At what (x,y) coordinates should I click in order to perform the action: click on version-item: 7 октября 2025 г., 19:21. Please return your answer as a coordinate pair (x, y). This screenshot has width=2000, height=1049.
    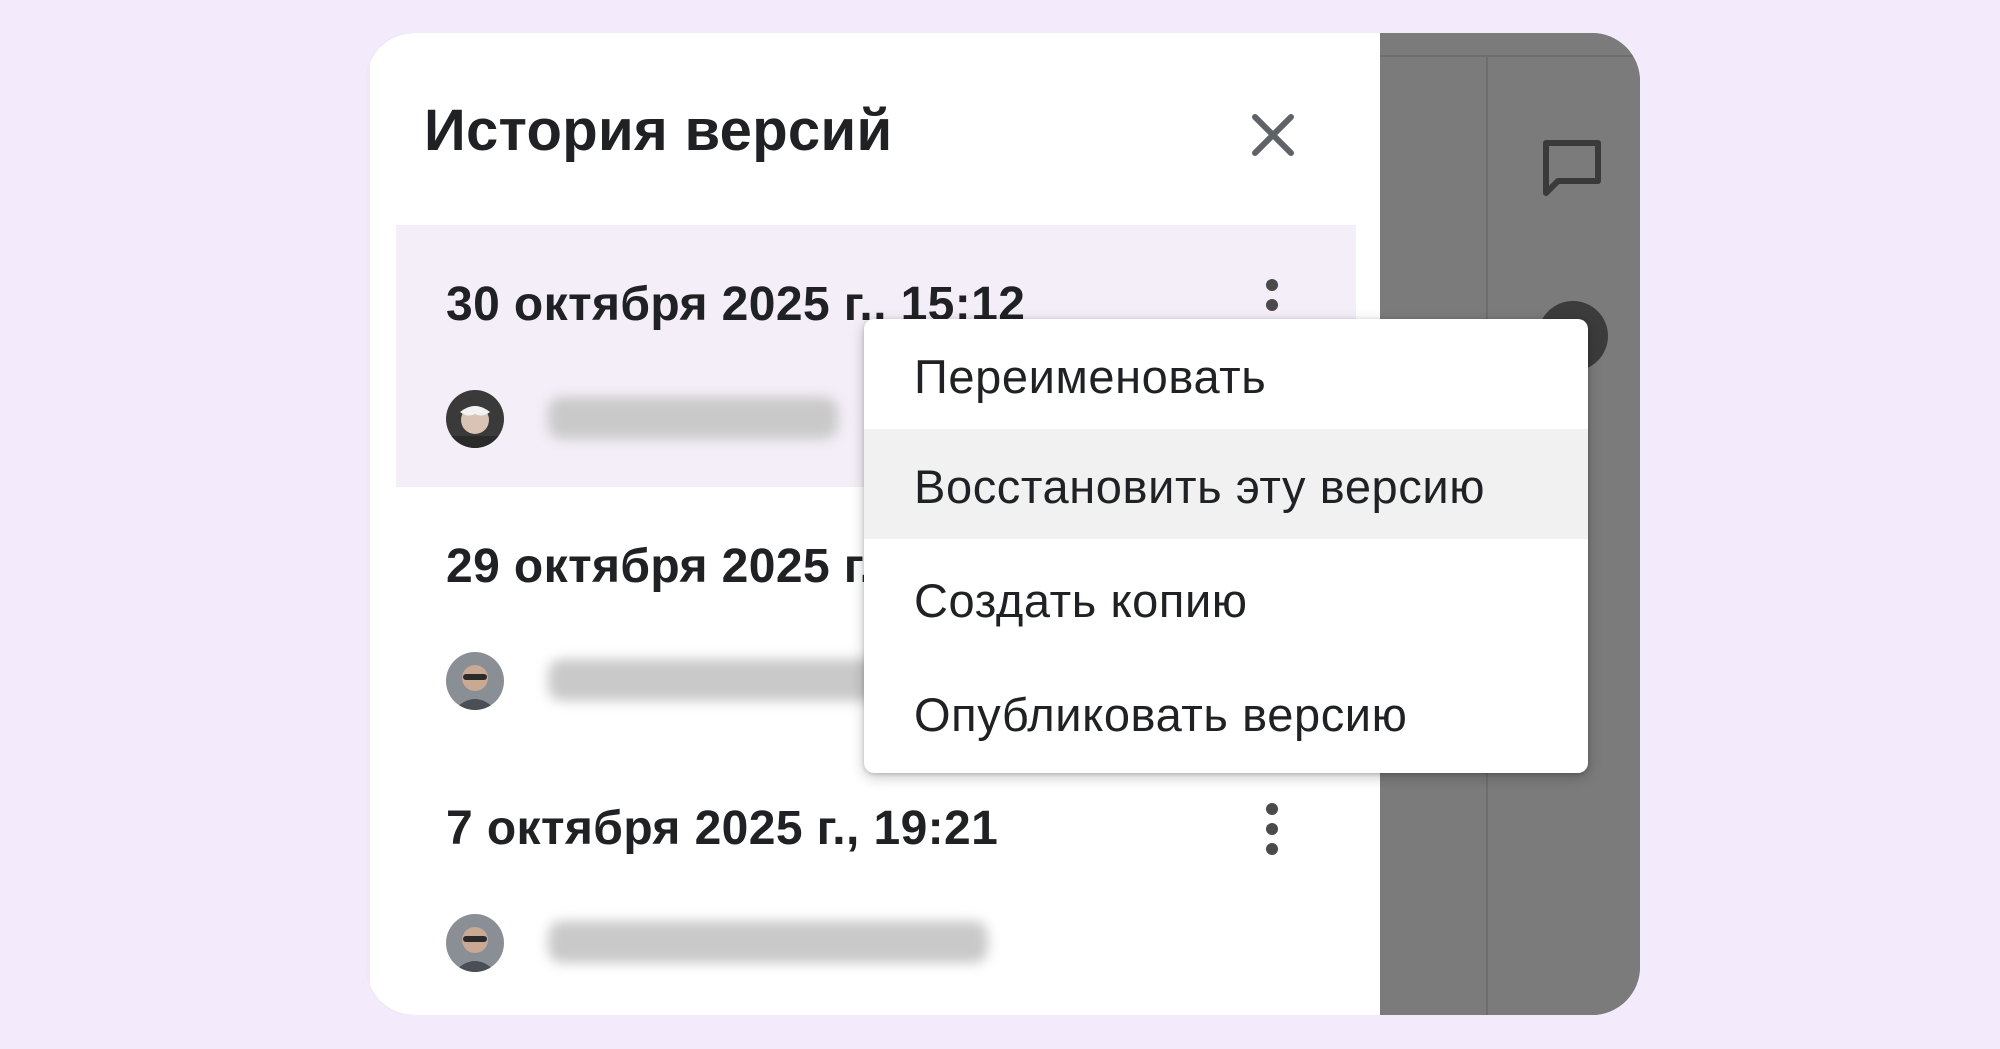
    Looking at the image, I should click on (876, 880).